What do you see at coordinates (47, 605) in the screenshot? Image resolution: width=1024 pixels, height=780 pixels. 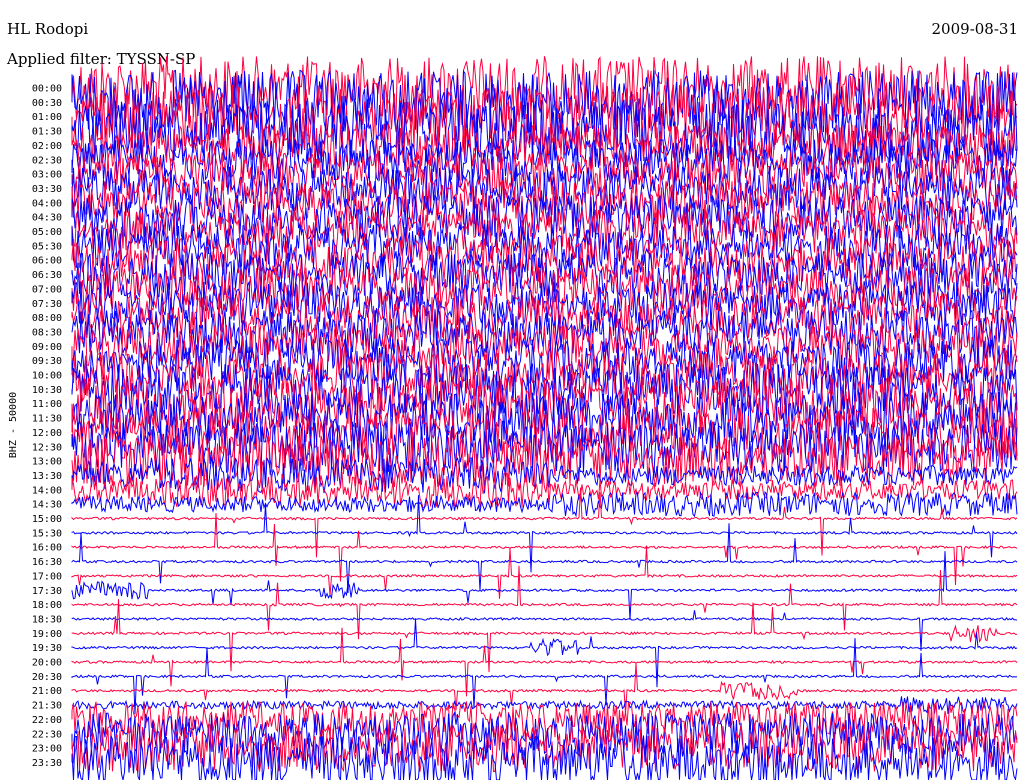 I see `time-tick-label: 18:00` at bounding box center [47, 605].